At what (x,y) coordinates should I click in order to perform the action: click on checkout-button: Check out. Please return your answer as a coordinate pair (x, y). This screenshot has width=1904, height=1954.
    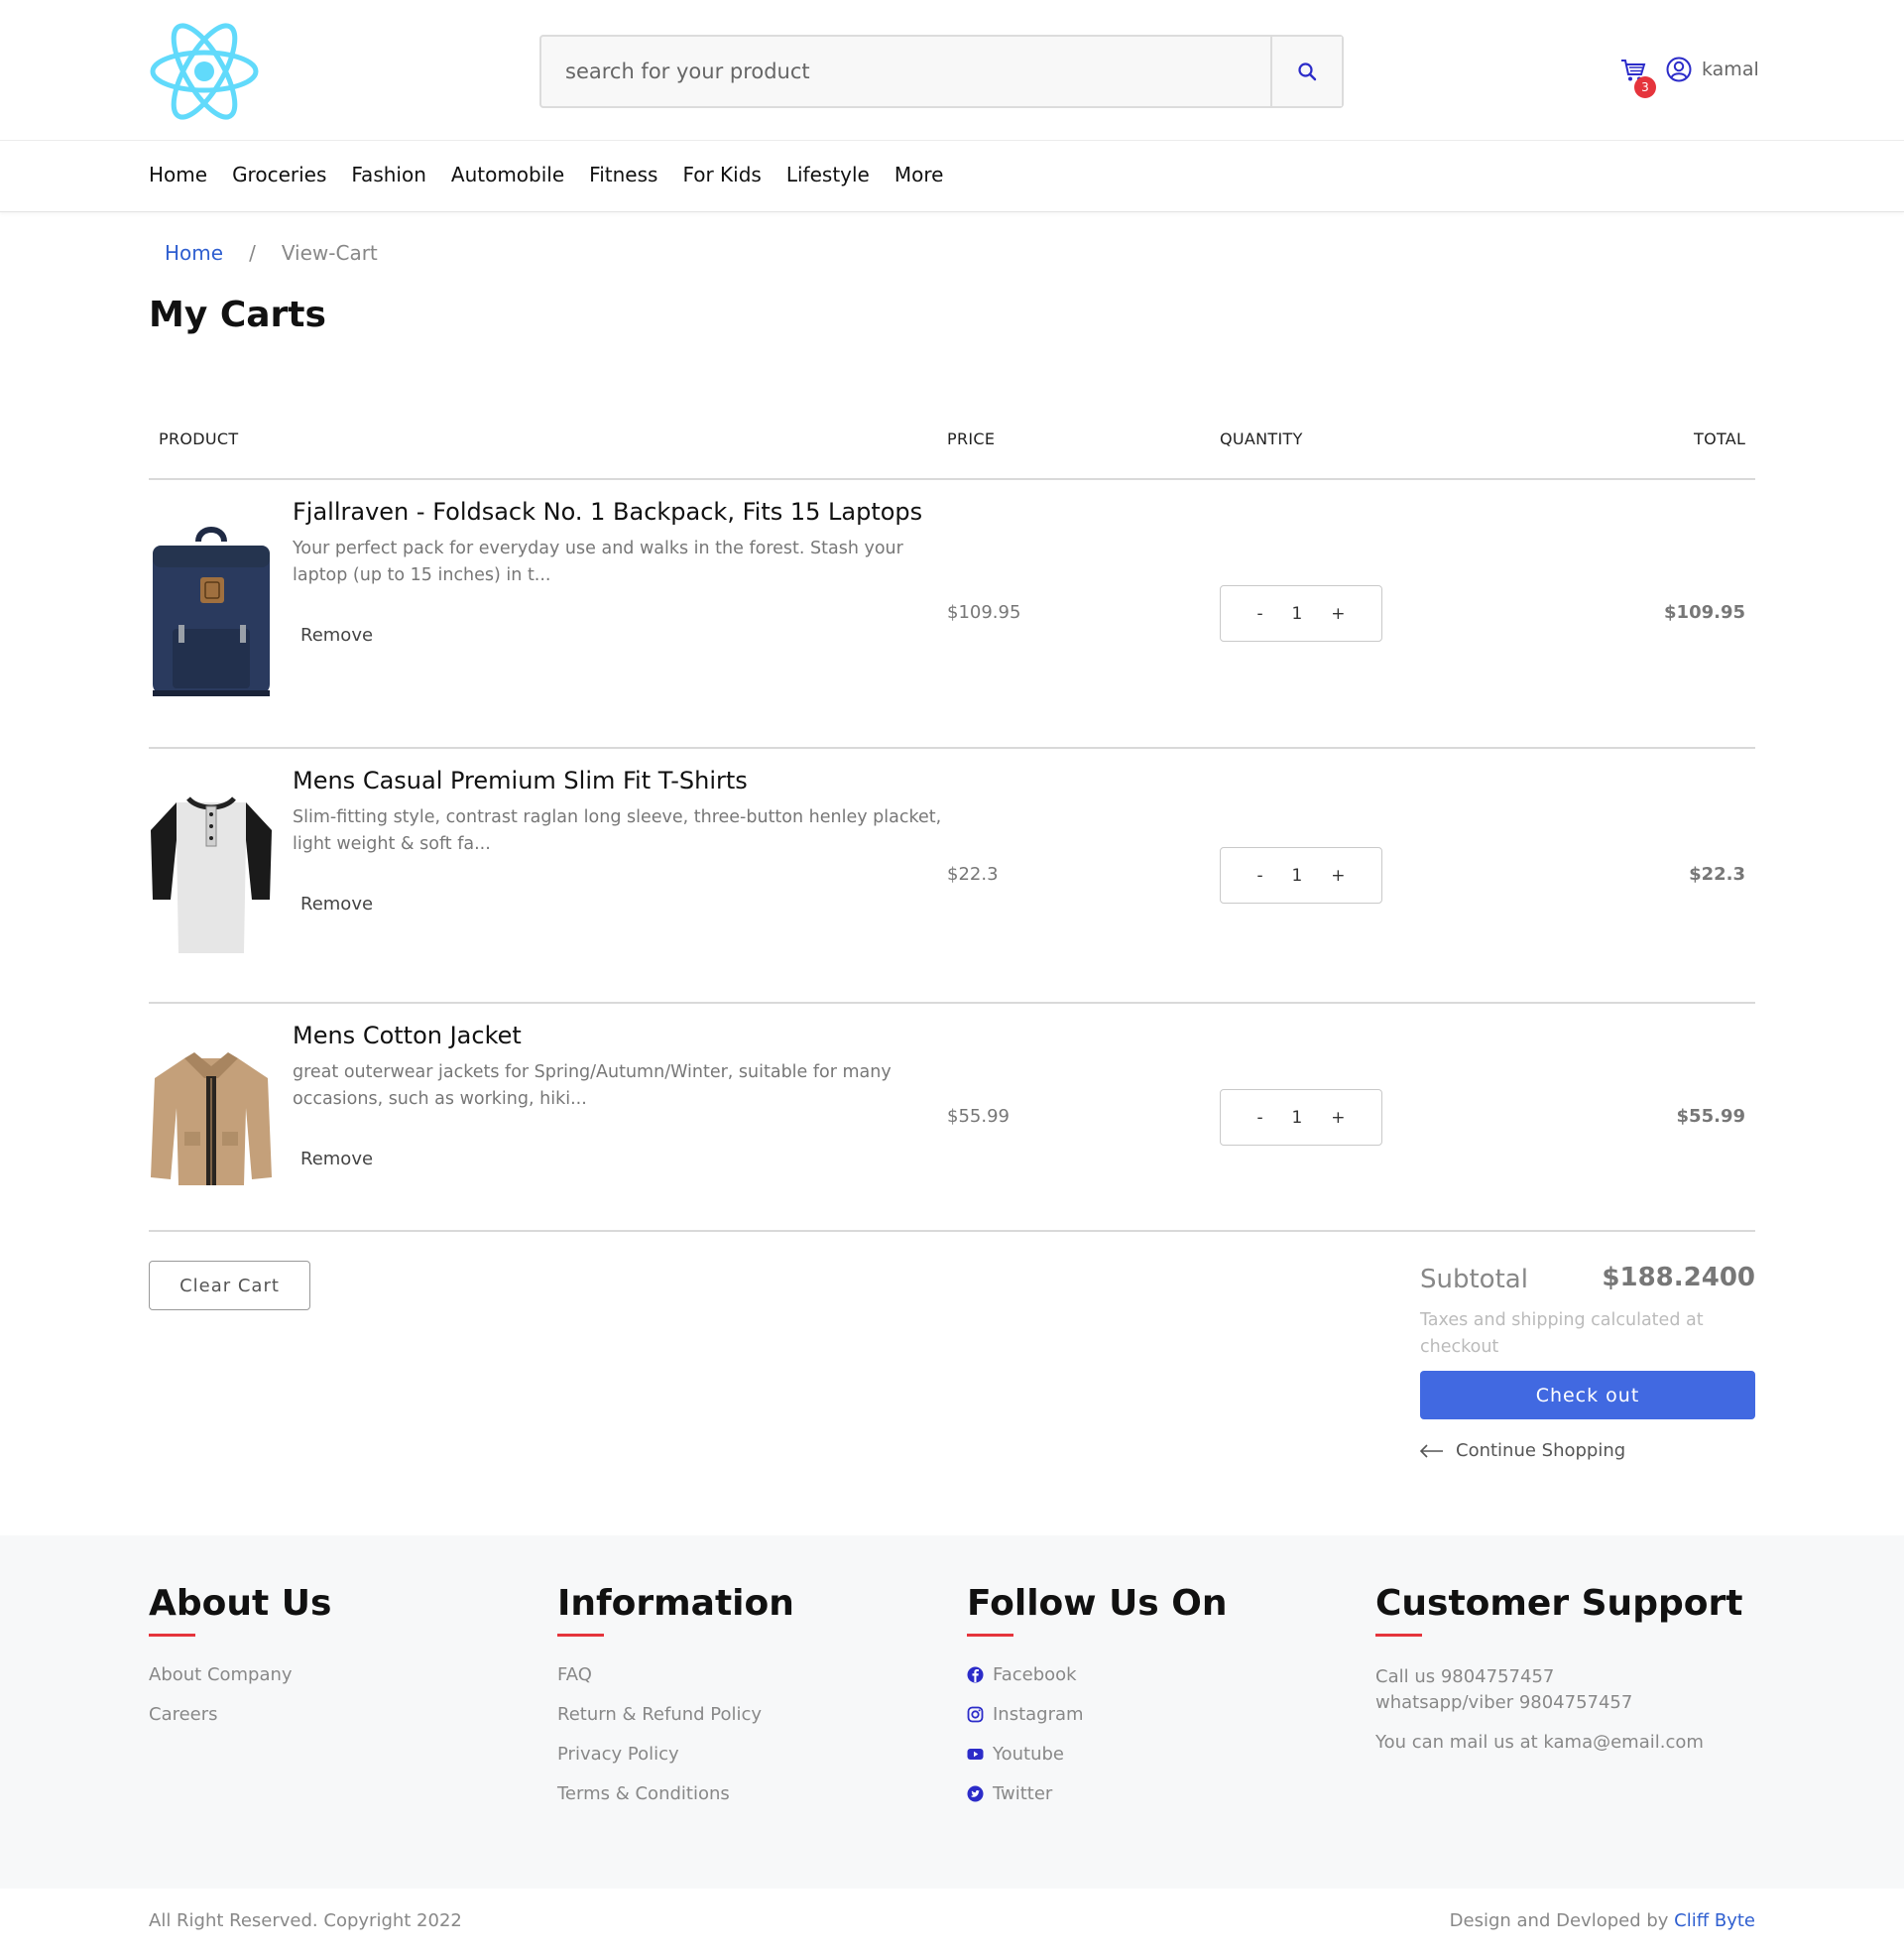
    Looking at the image, I should click on (1587, 1395).